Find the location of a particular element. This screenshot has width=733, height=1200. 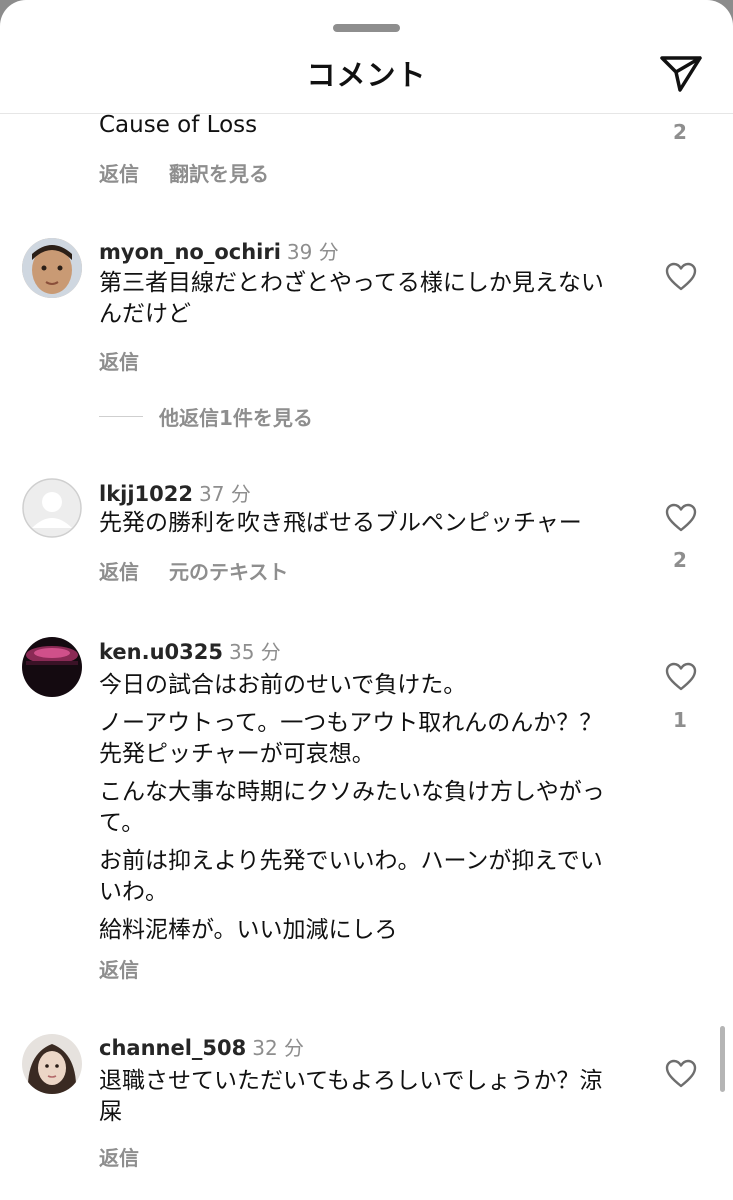

timestamp: 32 分 is located at coordinates (278, 1048).